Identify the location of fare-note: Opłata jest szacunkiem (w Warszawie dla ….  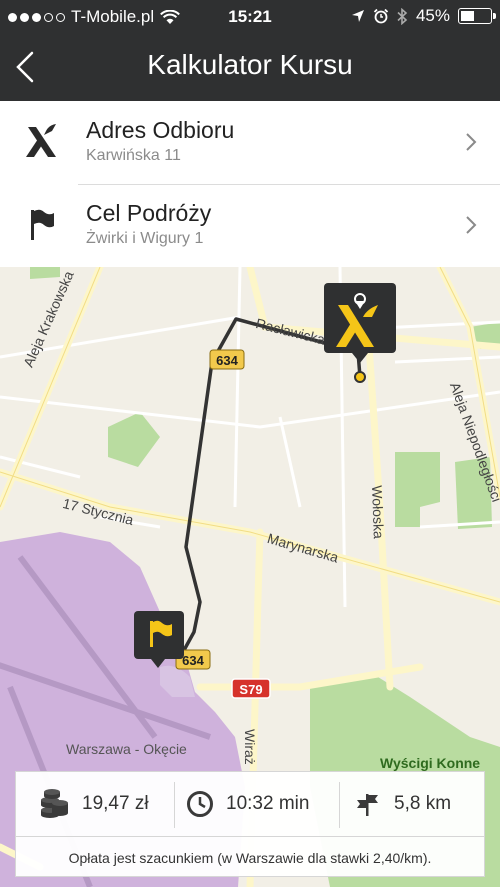
(250, 858).